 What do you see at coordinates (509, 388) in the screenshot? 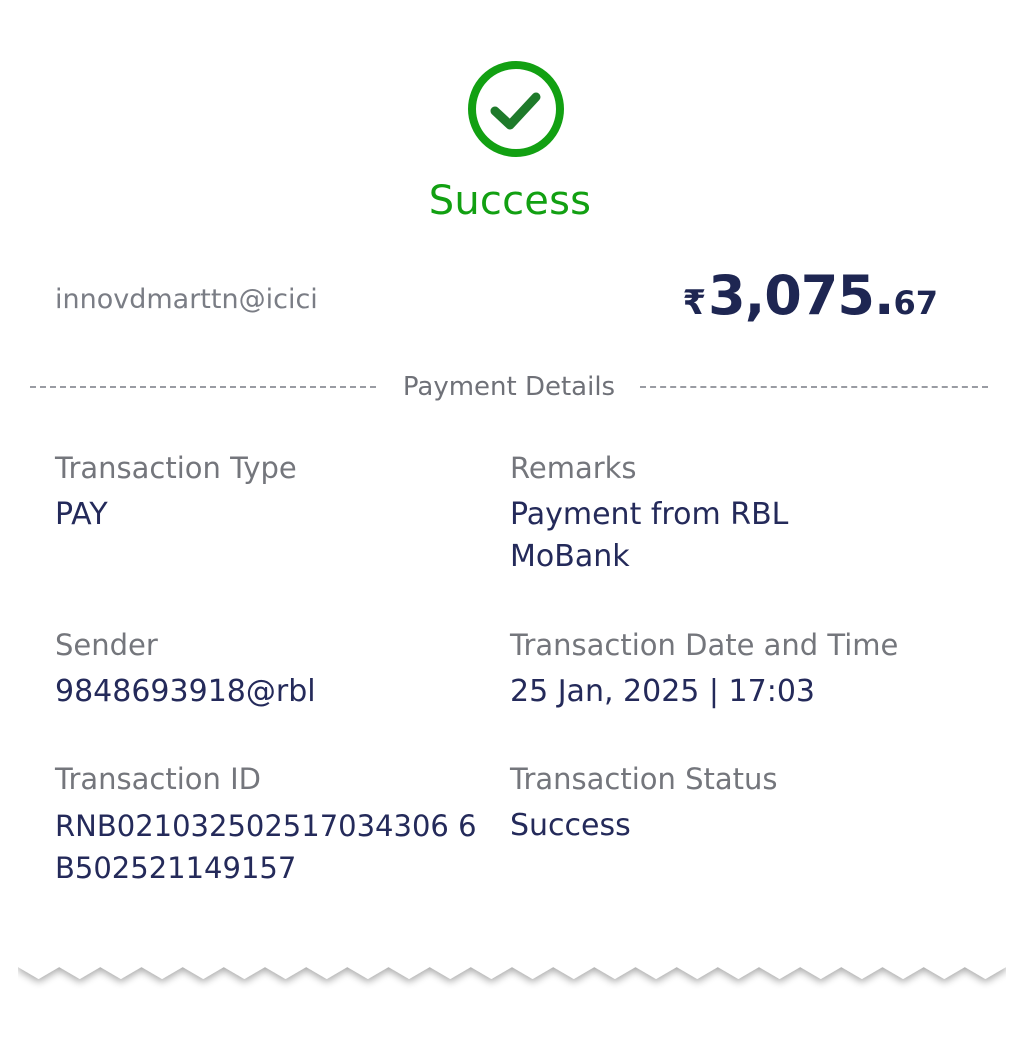
I see `payment-details-divider: Payment Details` at bounding box center [509, 388].